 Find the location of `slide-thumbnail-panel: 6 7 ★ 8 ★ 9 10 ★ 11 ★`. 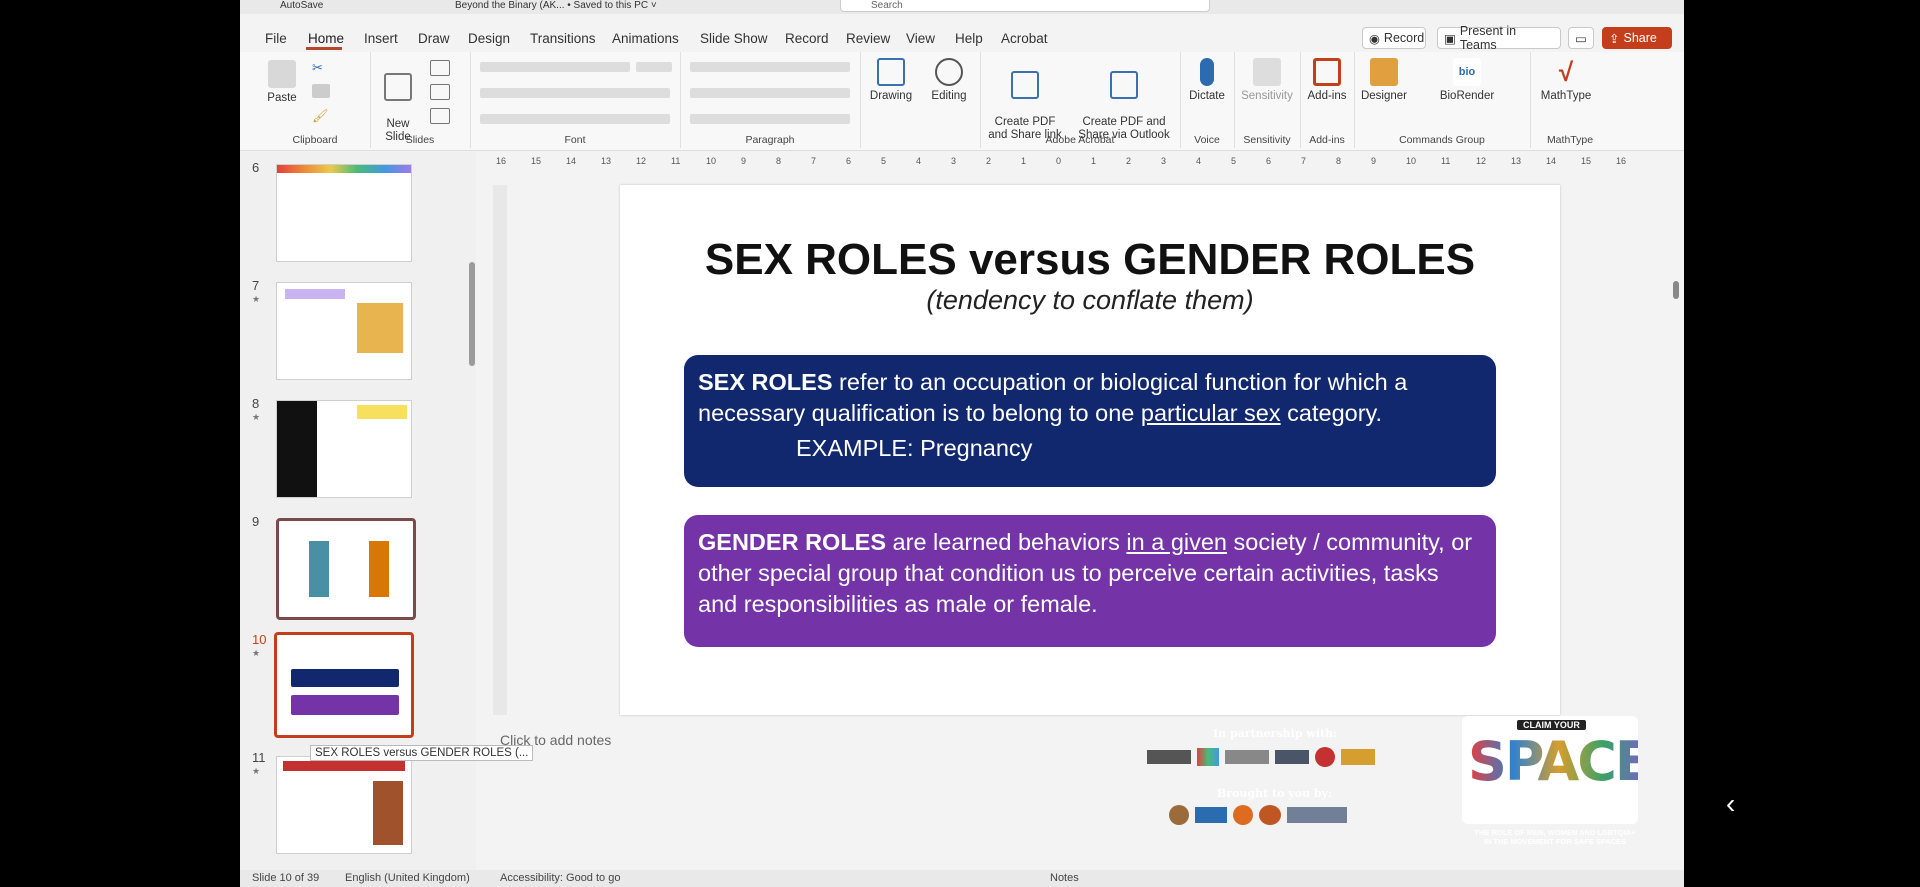

slide-thumbnail-panel: 6 7 ★ 8 ★ 9 10 ★ 11 ★ is located at coordinates (358, 511).